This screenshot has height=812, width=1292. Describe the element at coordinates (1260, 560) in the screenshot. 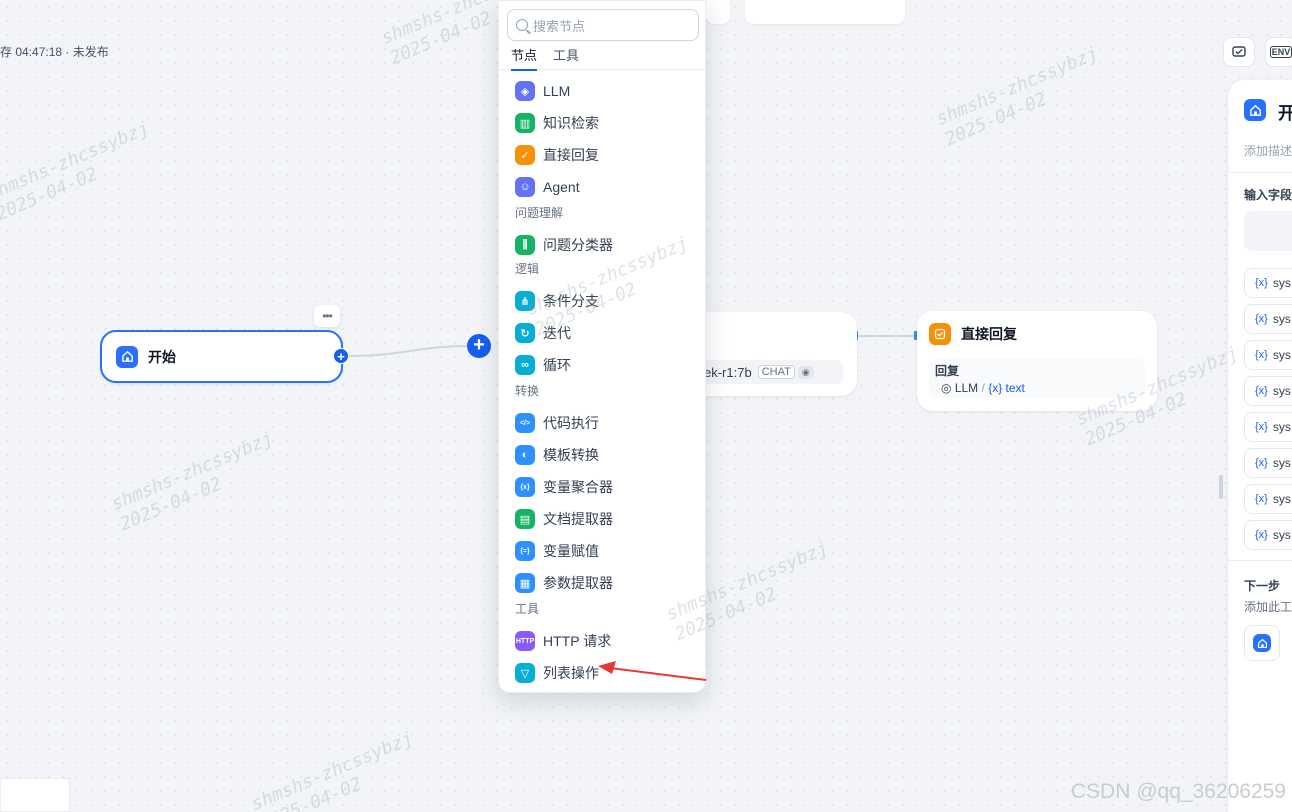

I see `divider` at that location.